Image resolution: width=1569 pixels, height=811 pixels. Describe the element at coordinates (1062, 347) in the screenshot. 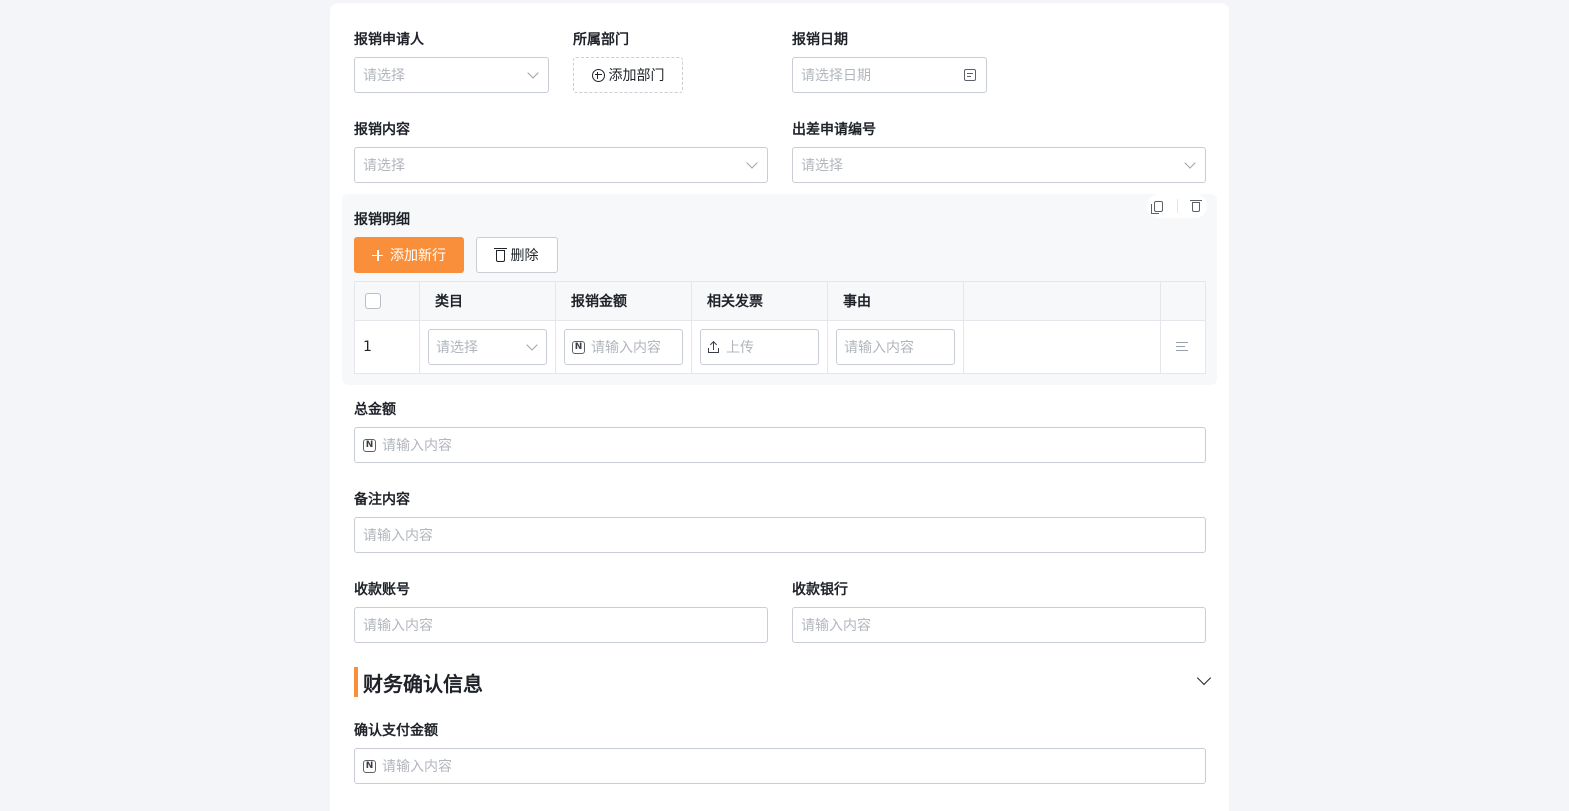

I see `blank-cell` at that location.